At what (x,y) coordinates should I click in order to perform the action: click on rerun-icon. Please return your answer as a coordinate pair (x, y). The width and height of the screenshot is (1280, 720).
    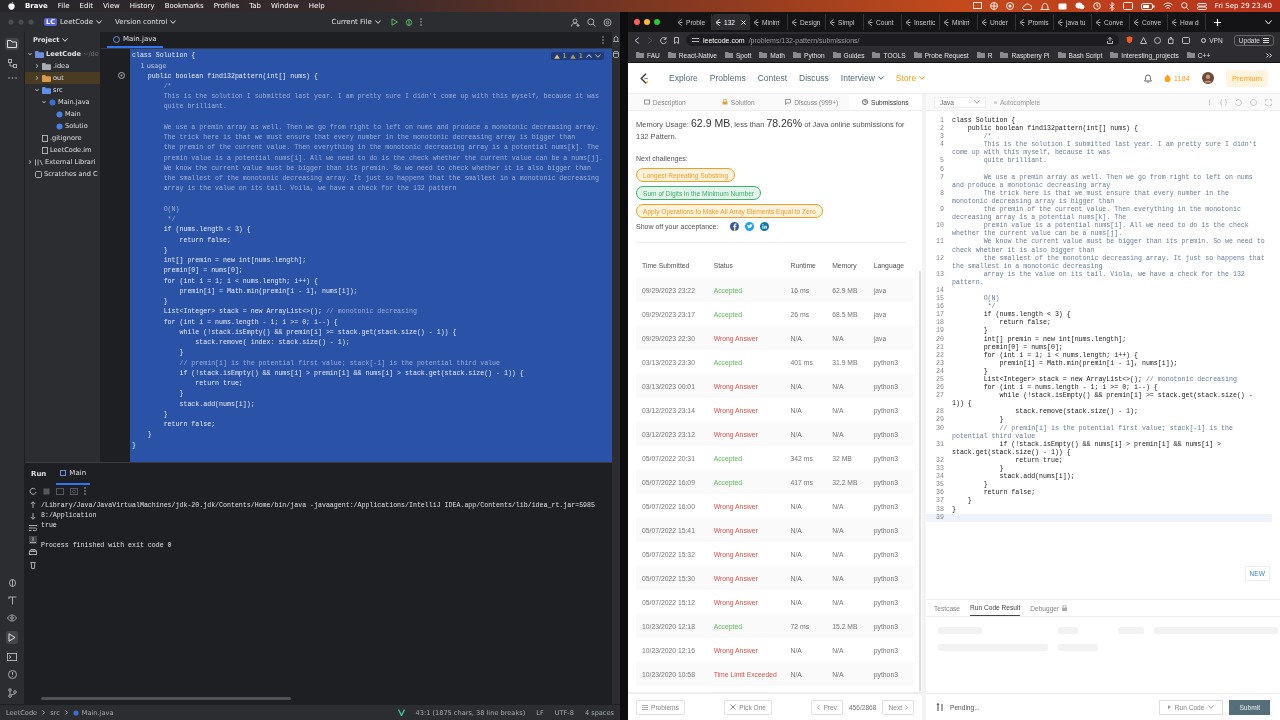
    Looking at the image, I should click on (33, 491).